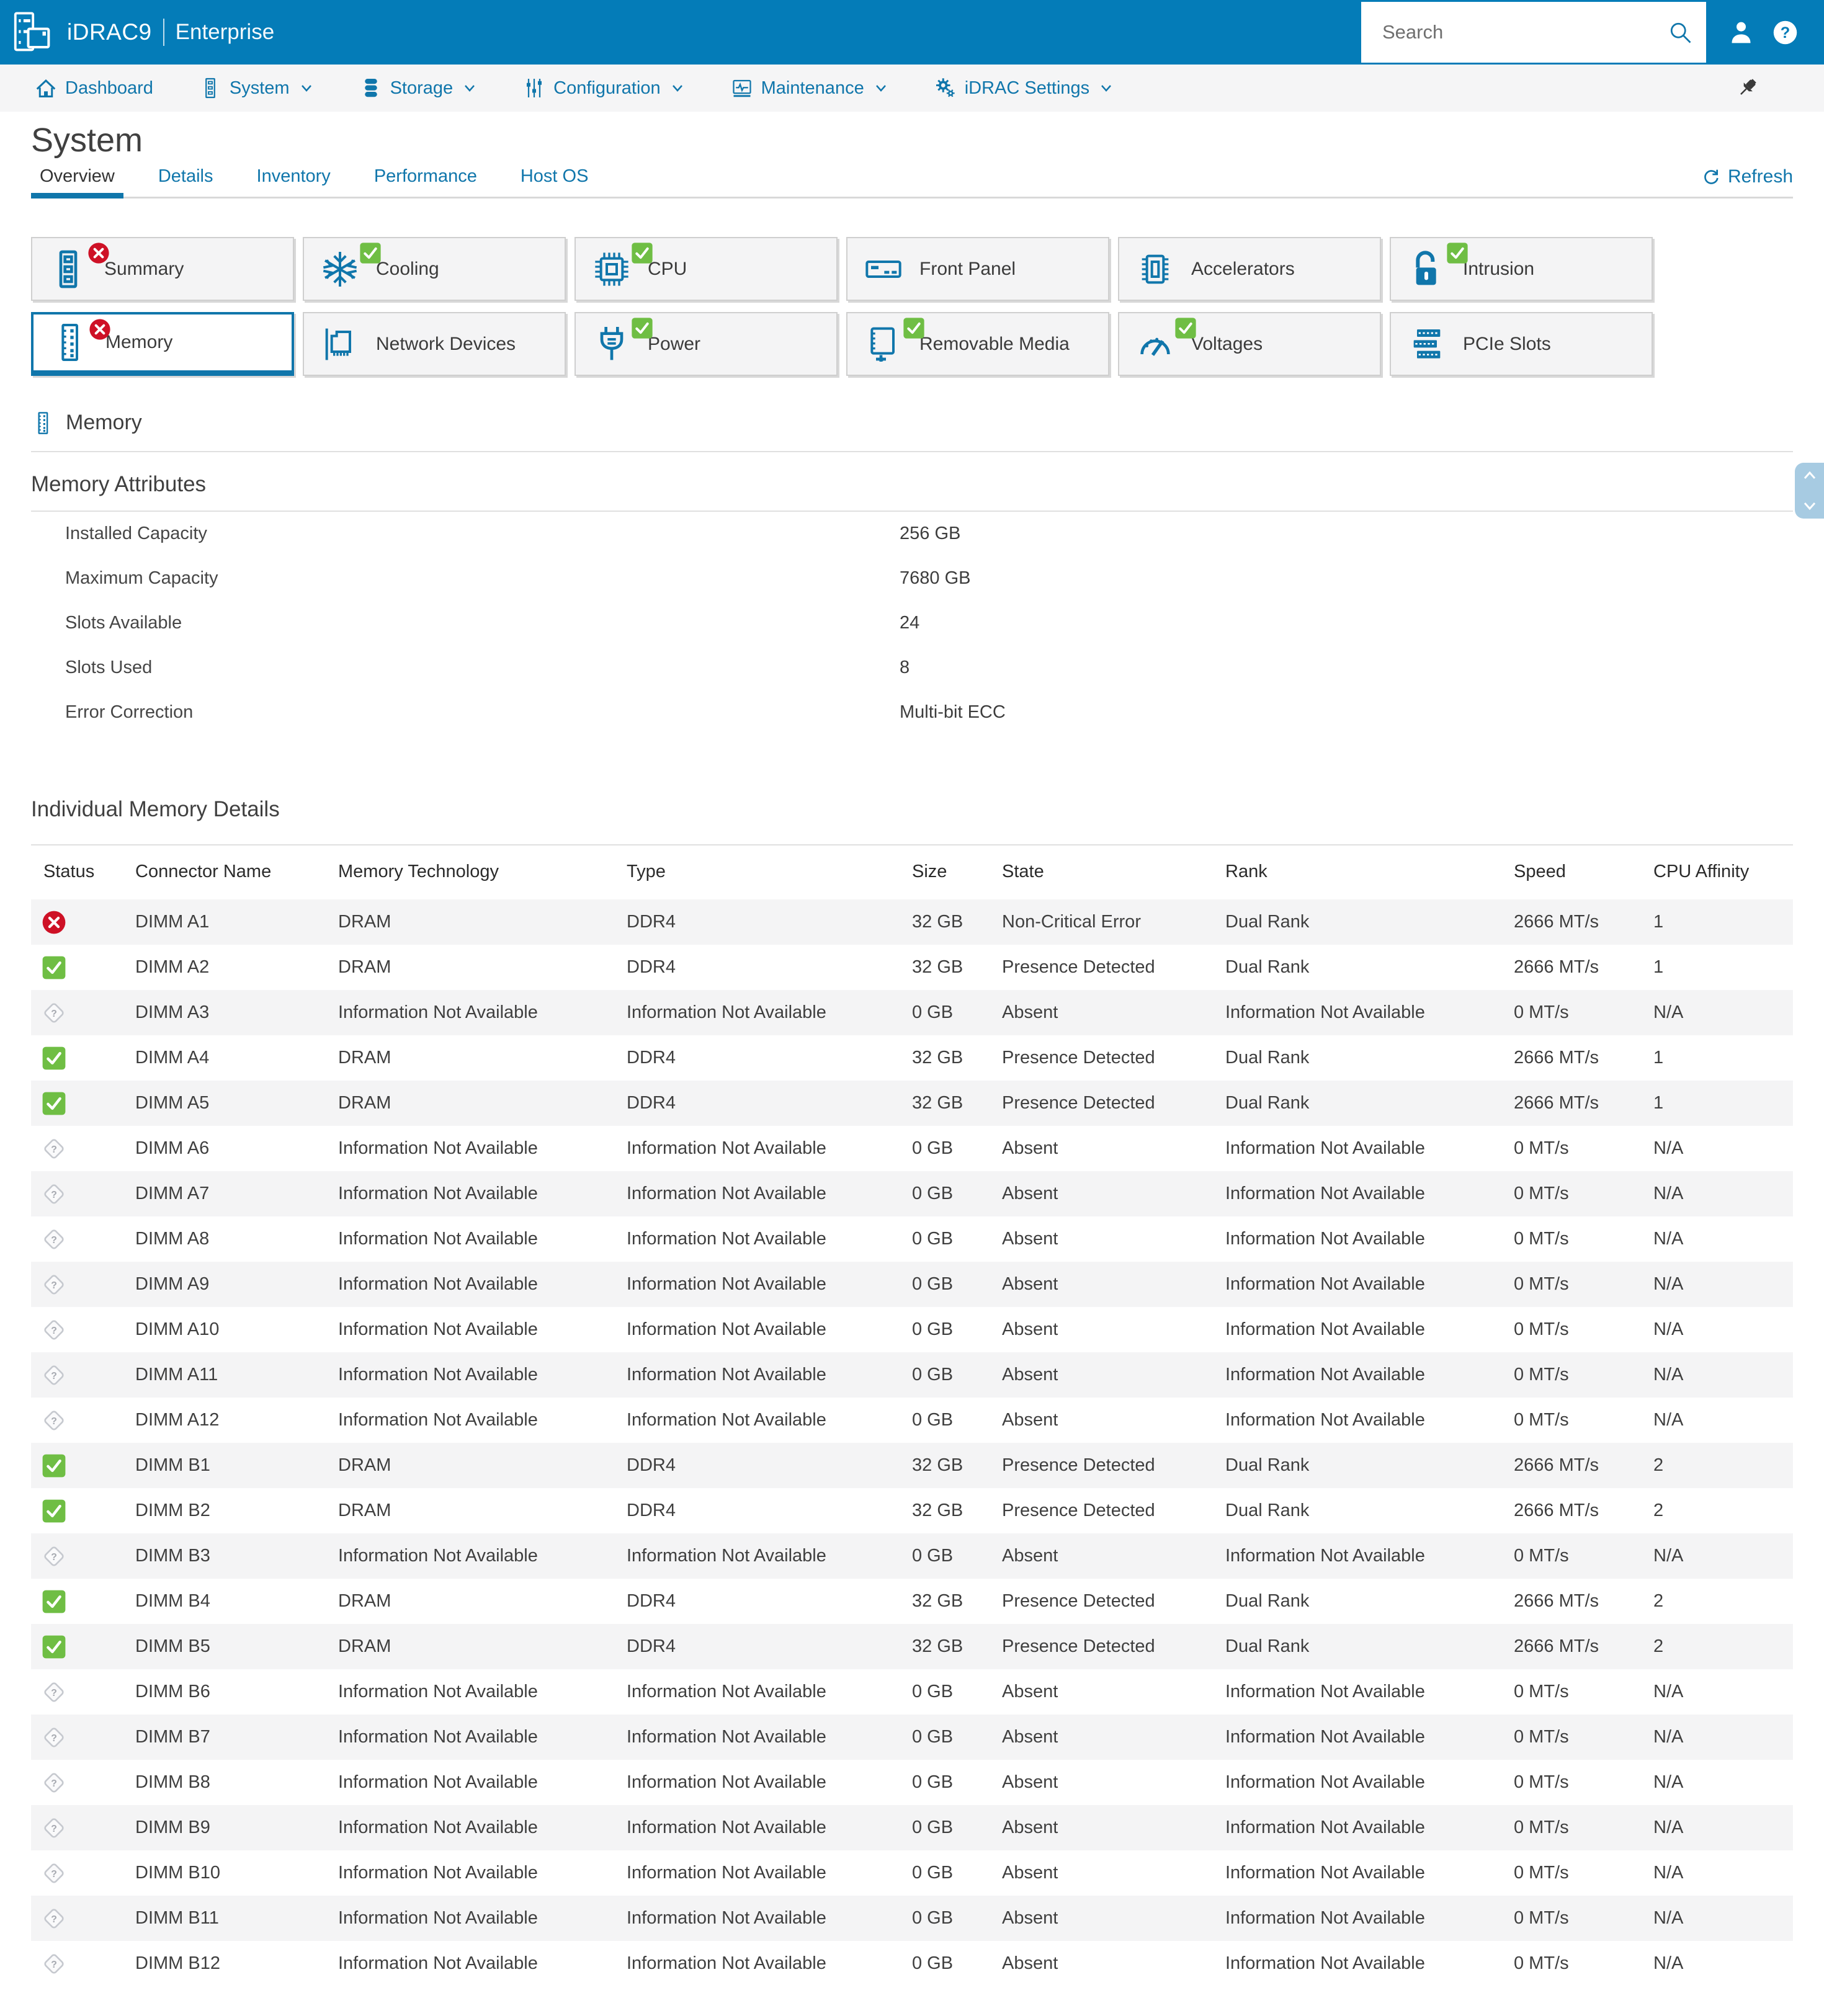 The width and height of the screenshot is (1824, 2016). What do you see at coordinates (293, 182) in the screenshot?
I see `tab-inventory: Inventory` at bounding box center [293, 182].